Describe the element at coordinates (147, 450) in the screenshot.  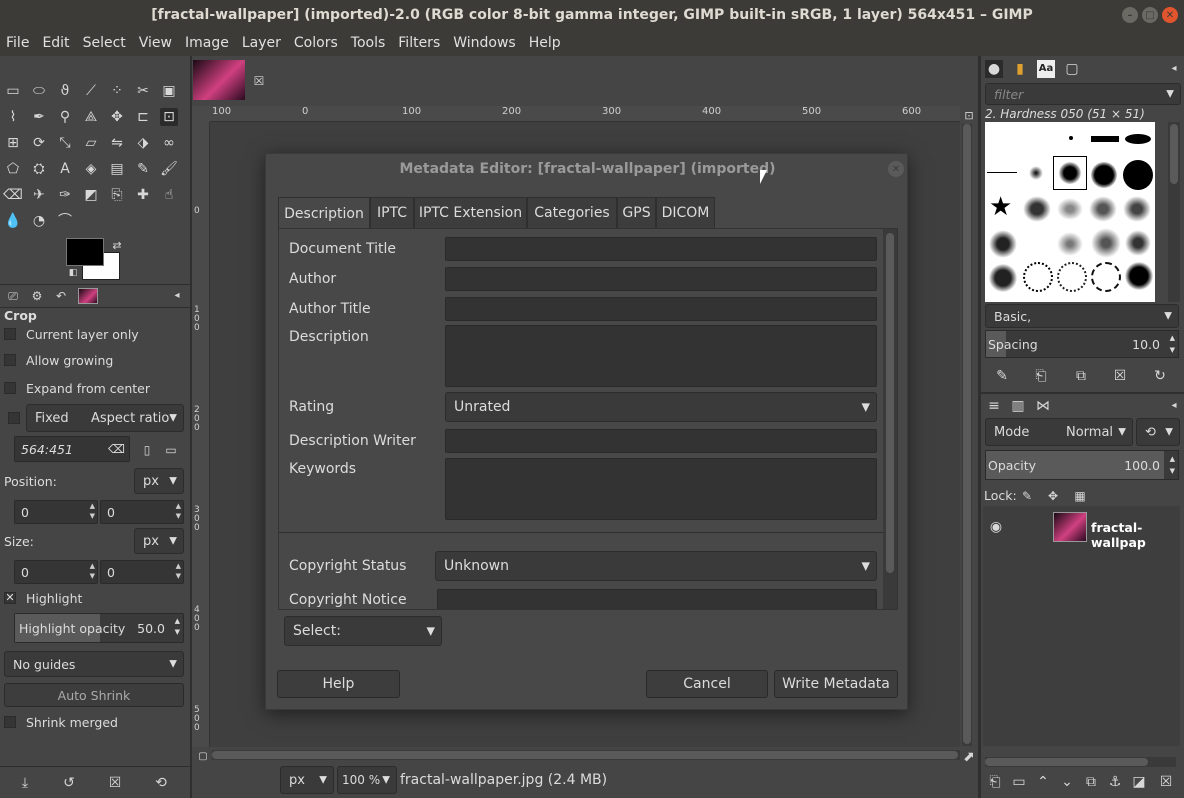
I see `portrait-icon: ▯` at that location.